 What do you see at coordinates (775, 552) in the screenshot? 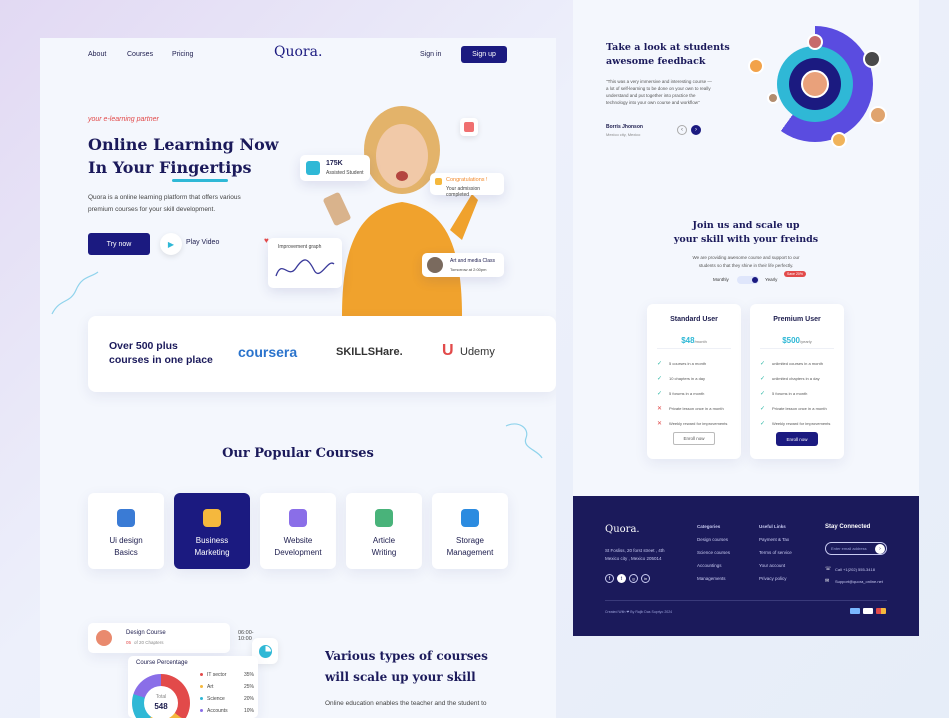
I see `footer-link: Terms of service` at bounding box center [775, 552].